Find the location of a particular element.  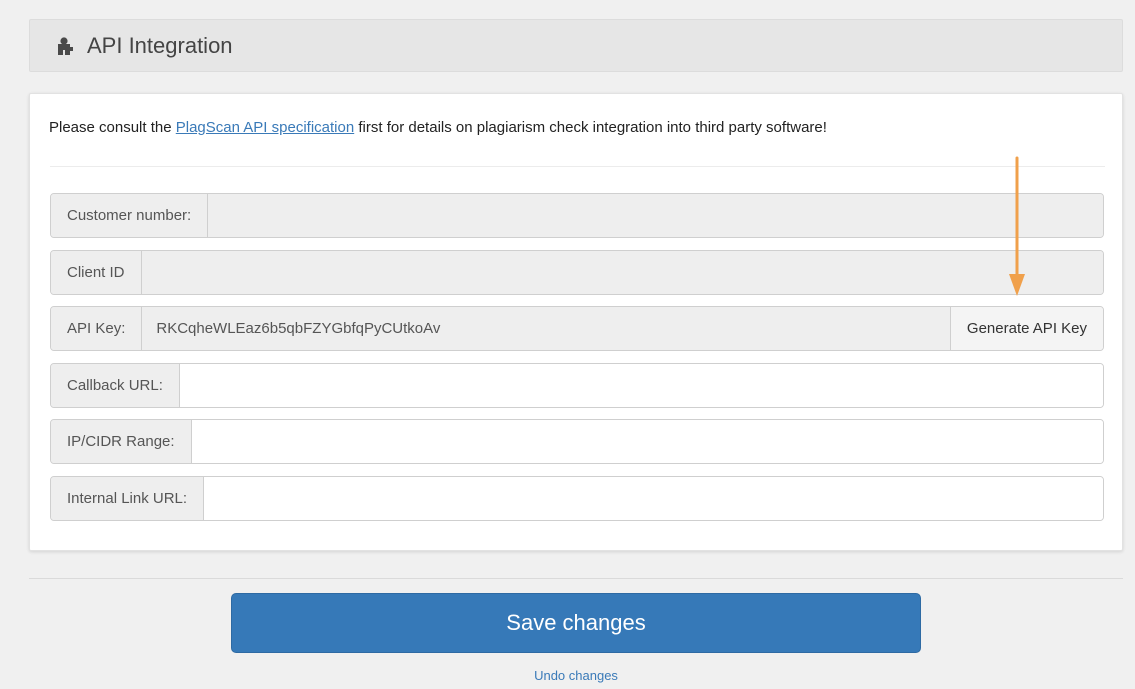

internal-link-url-field is located at coordinates (653, 498).